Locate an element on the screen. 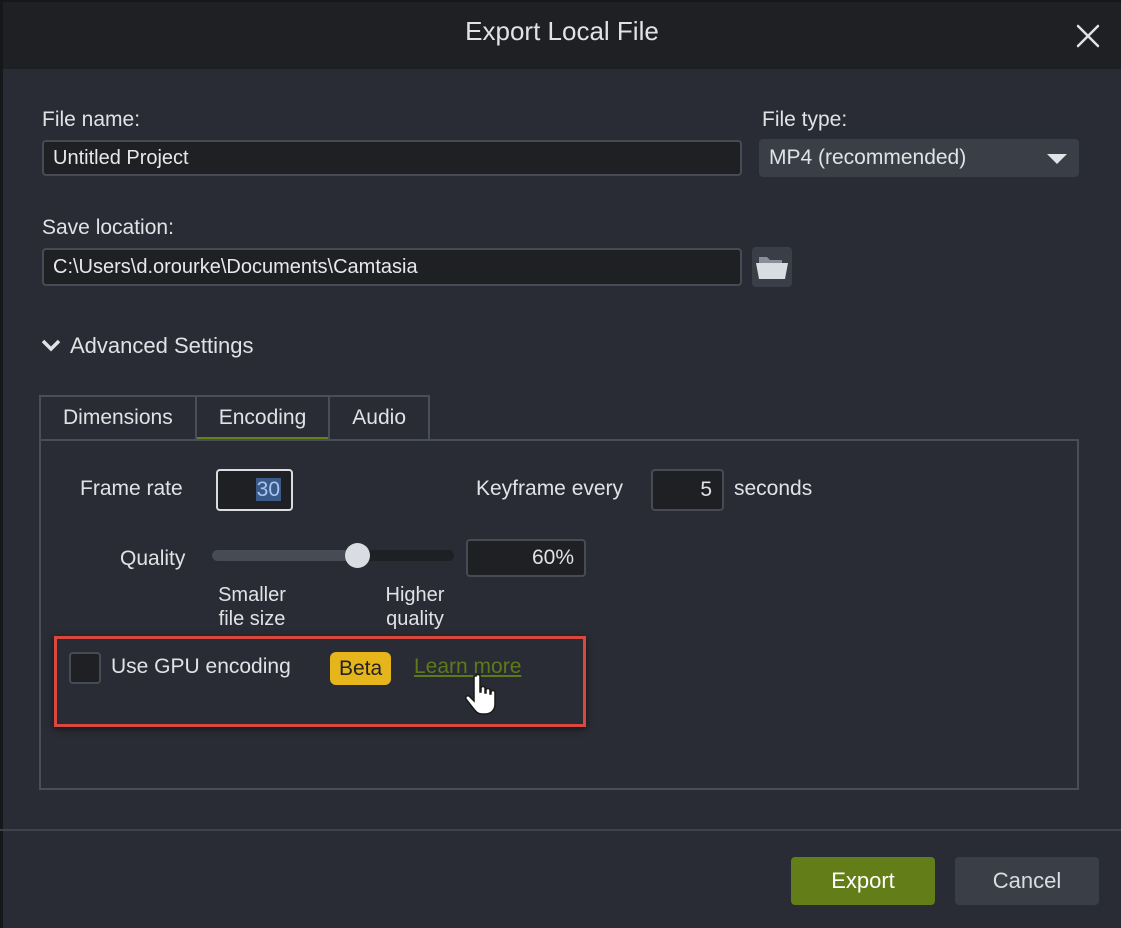  close-icon is located at coordinates (1088, 36).